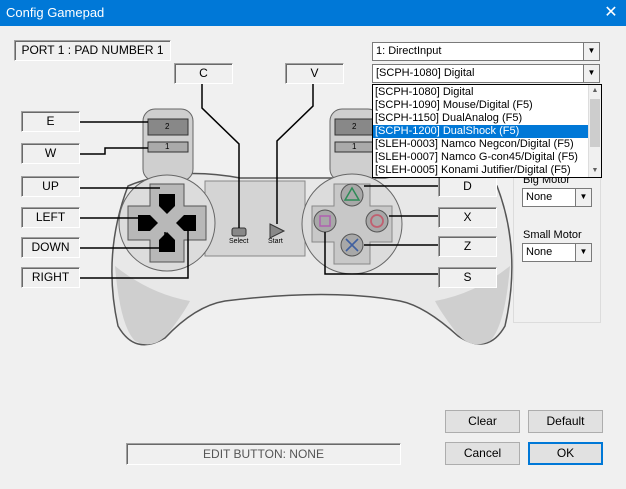  I want to click on scroll-down-icon: ▼, so click(595, 171).